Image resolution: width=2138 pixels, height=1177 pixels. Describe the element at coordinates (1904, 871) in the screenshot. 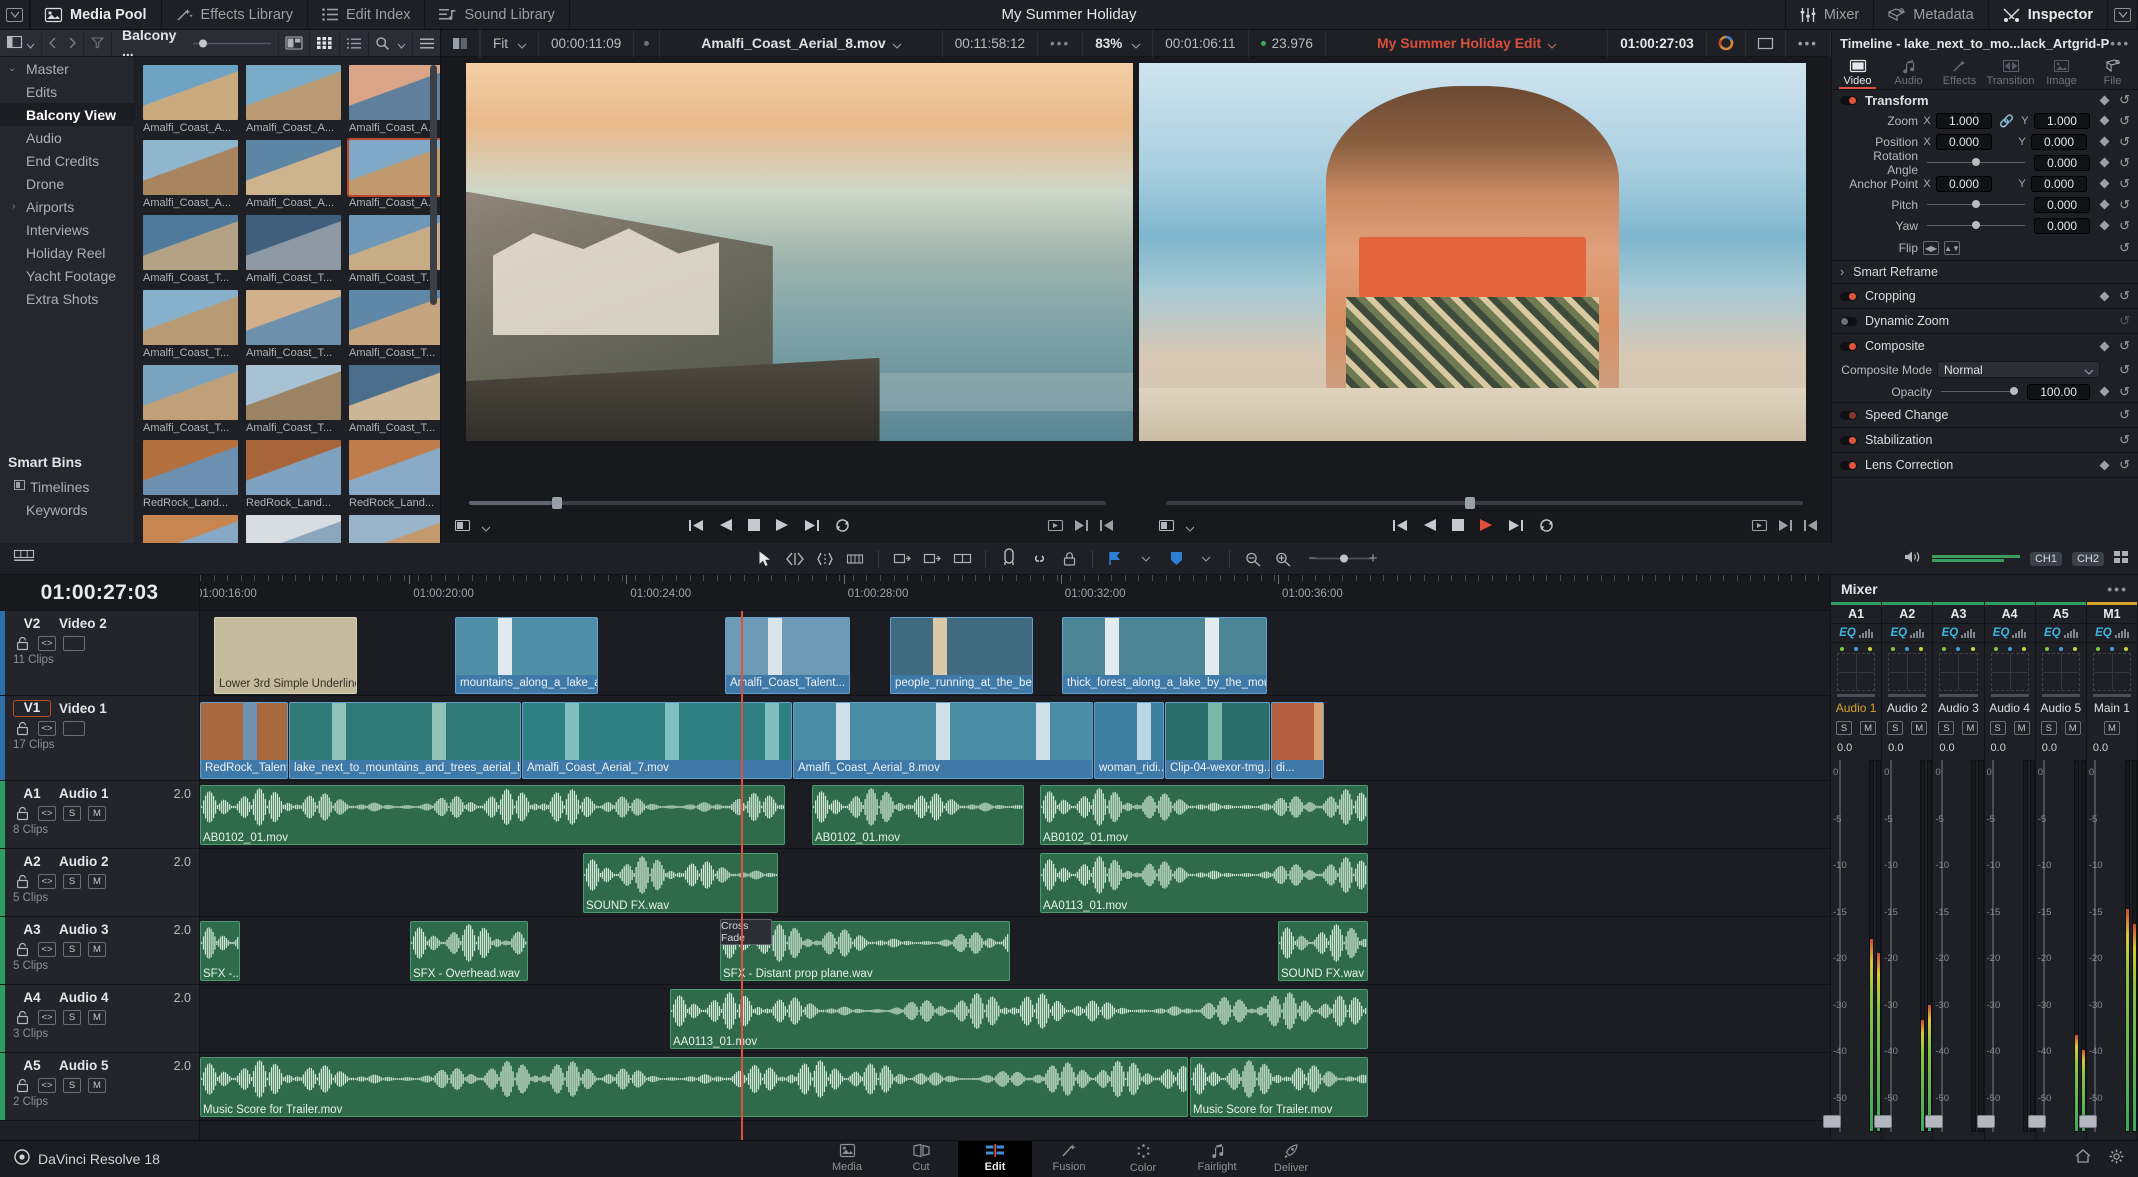

I see `mixer-strip-a2: A2 EQ Audio 2 S M 0.0 0 -5 -10 -15 -20 -30 -40 -50` at that location.